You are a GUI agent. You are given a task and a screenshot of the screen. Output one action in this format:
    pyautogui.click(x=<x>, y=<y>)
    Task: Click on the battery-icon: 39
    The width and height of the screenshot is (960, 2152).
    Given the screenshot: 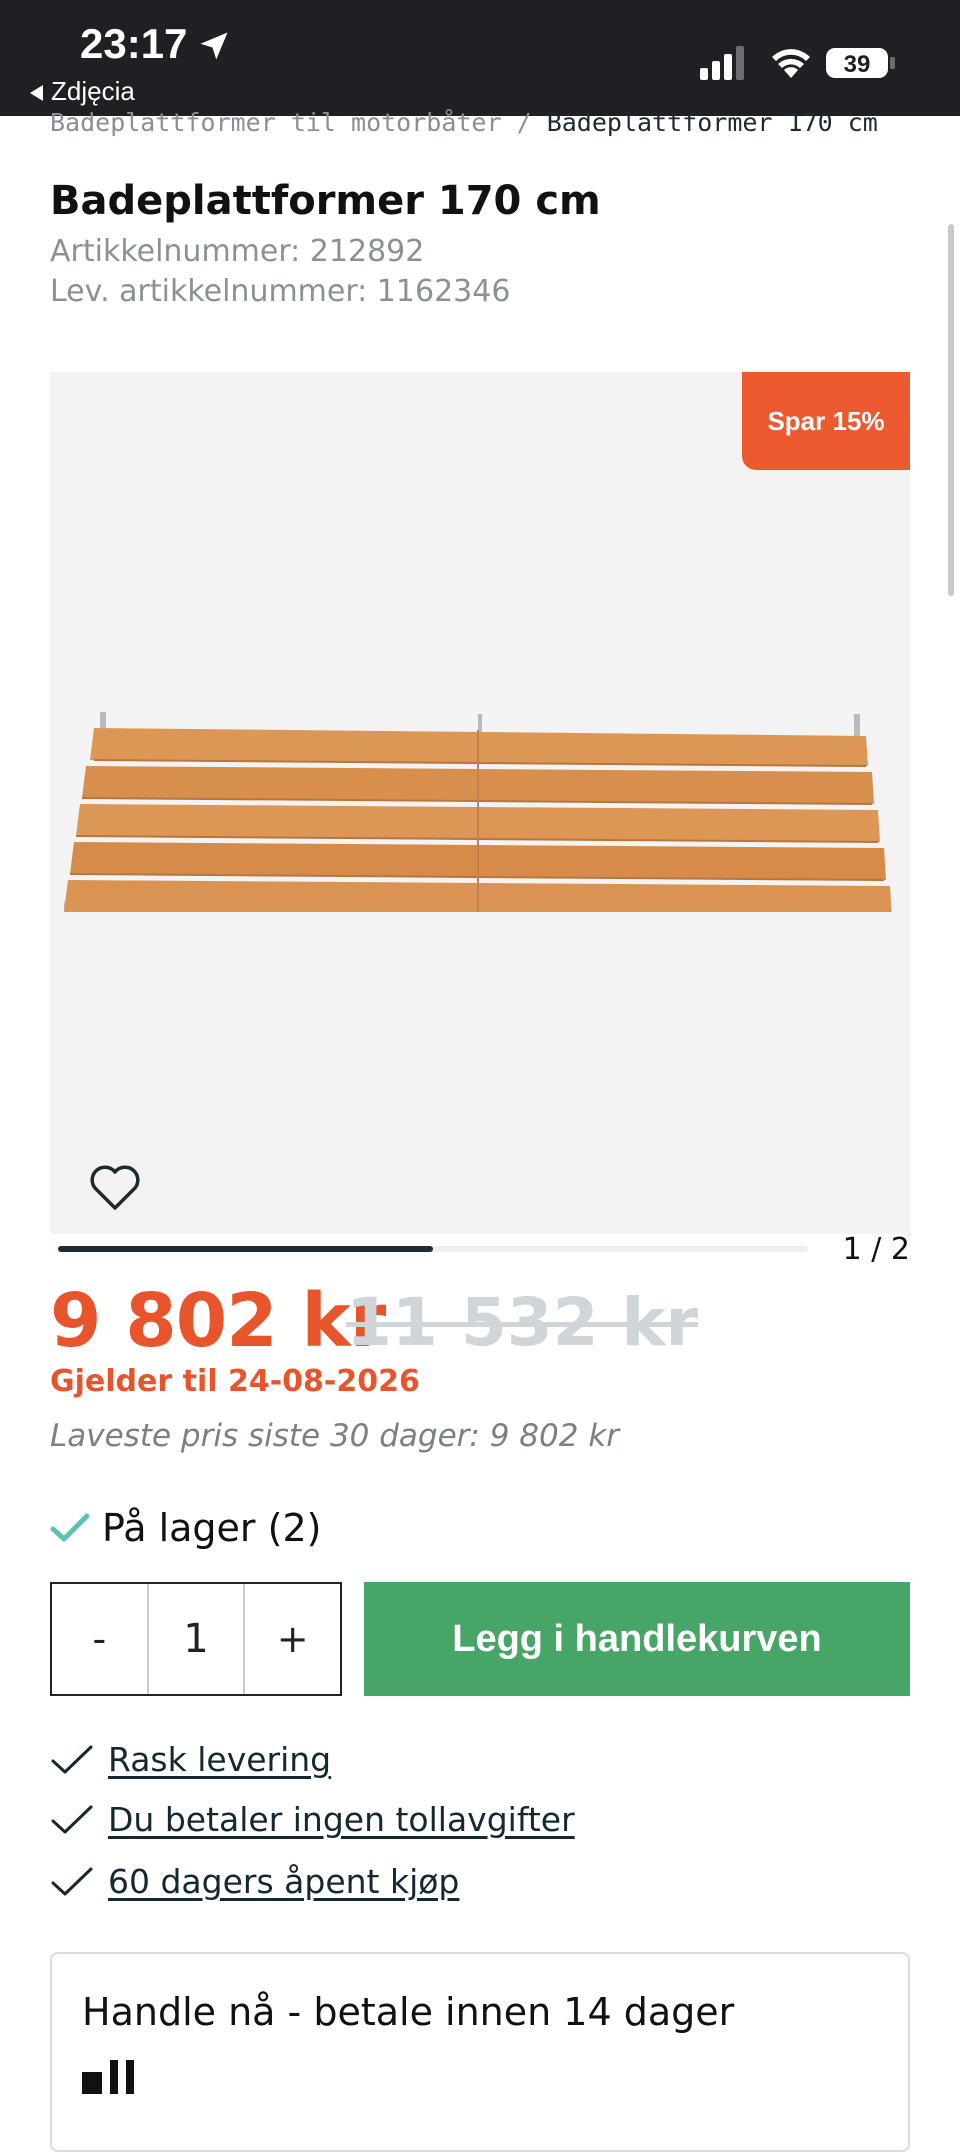 What is the action you would take?
    pyautogui.click(x=860, y=63)
    